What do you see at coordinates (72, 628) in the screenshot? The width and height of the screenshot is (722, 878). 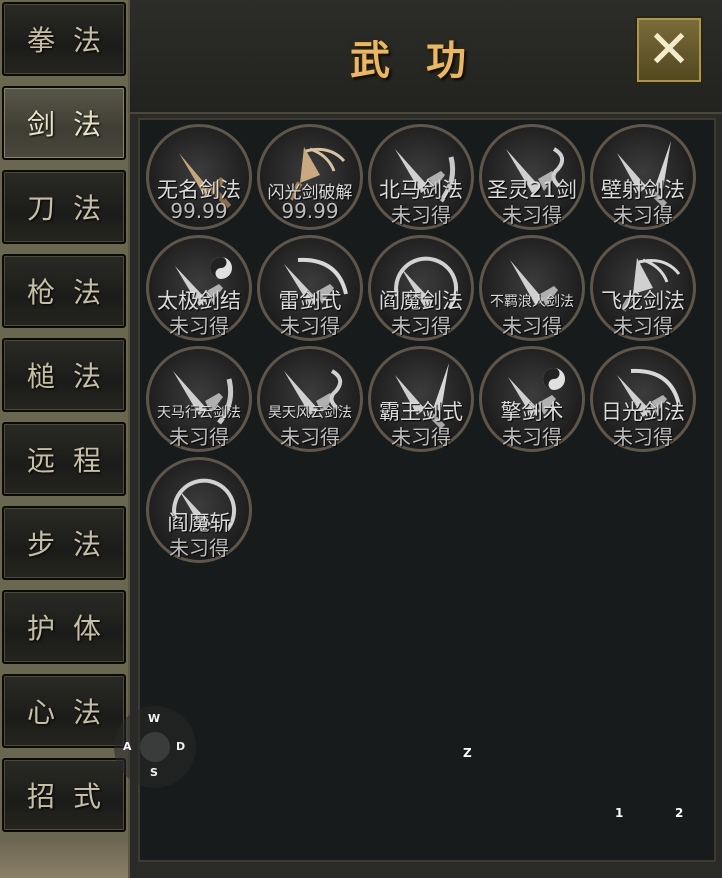 I see `tab-label: 护体` at bounding box center [72, 628].